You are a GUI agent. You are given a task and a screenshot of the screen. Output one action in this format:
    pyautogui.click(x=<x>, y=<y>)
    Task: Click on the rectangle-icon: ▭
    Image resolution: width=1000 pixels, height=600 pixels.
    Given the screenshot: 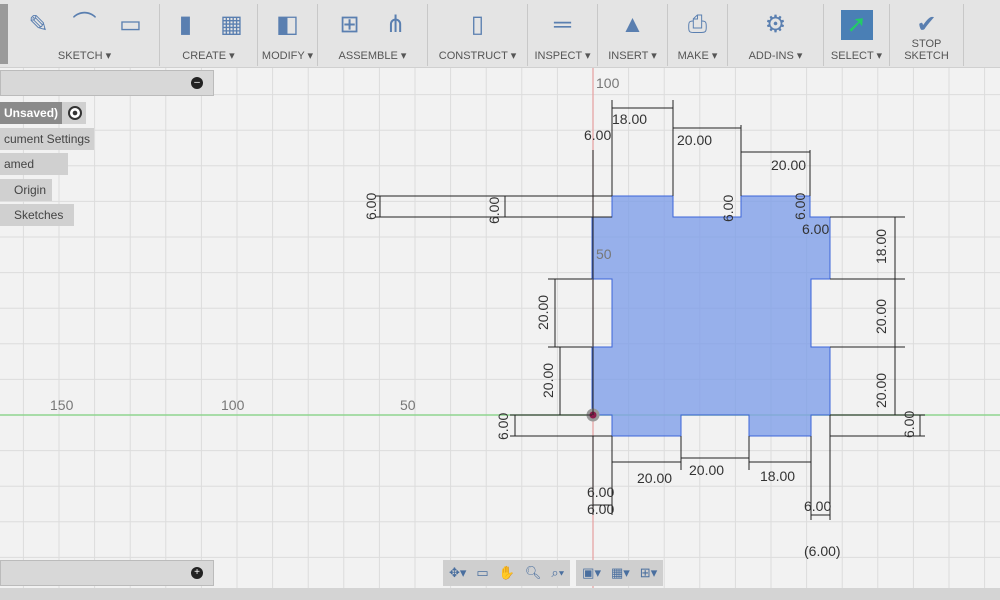 What is the action you would take?
    pyautogui.click(x=131, y=25)
    